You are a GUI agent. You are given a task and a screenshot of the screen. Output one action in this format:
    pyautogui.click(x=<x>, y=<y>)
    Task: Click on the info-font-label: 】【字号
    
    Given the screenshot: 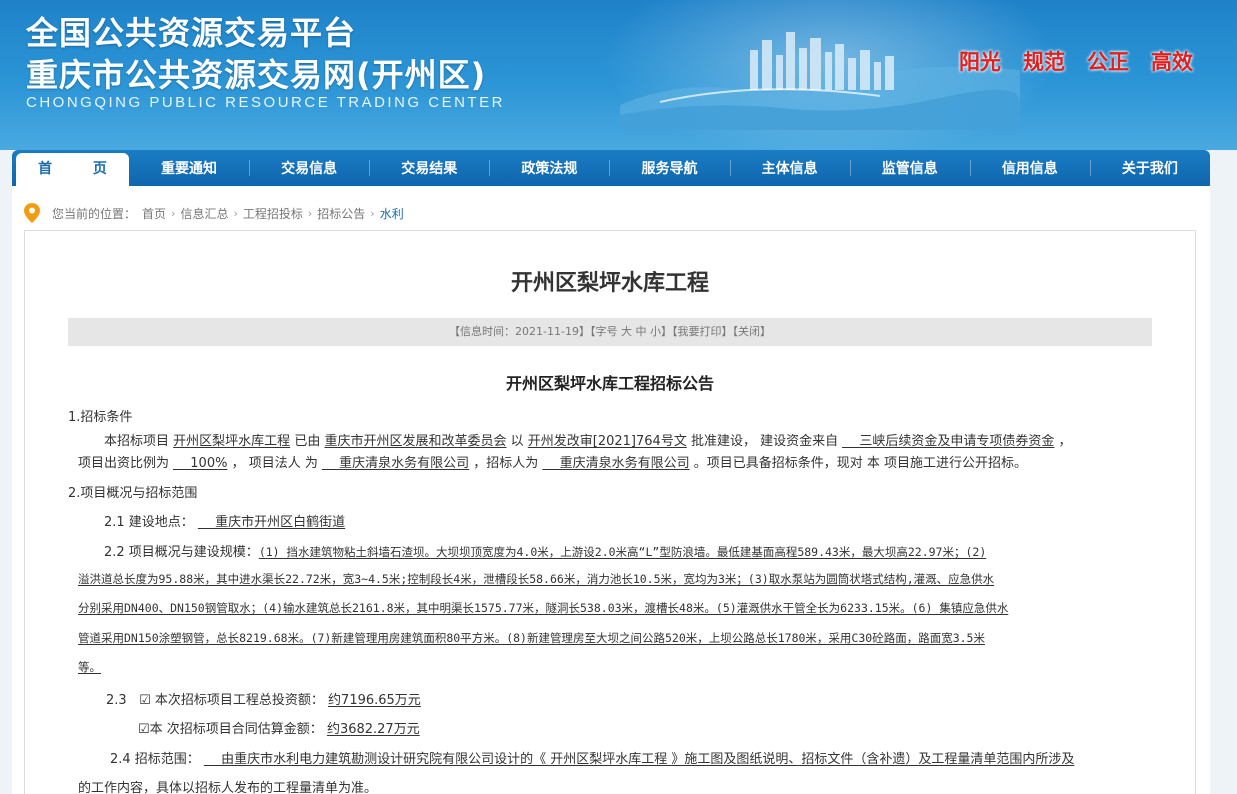 What is the action you would take?
    pyautogui.click(x=598, y=331)
    